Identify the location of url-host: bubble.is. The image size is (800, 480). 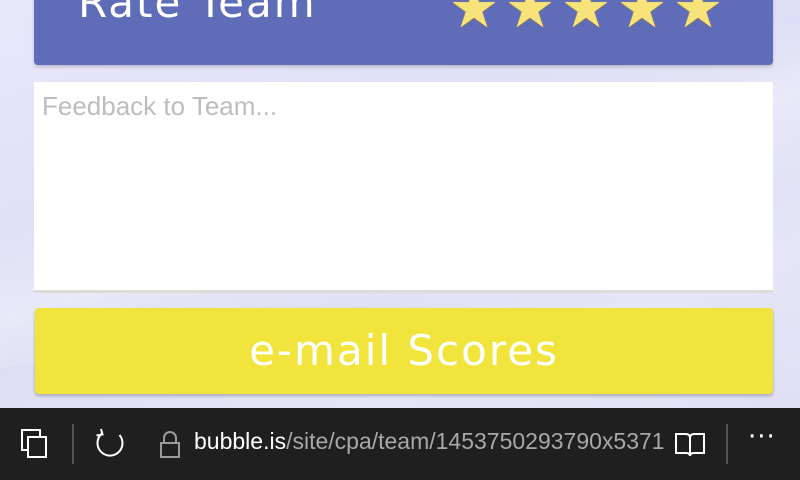
(240, 441).